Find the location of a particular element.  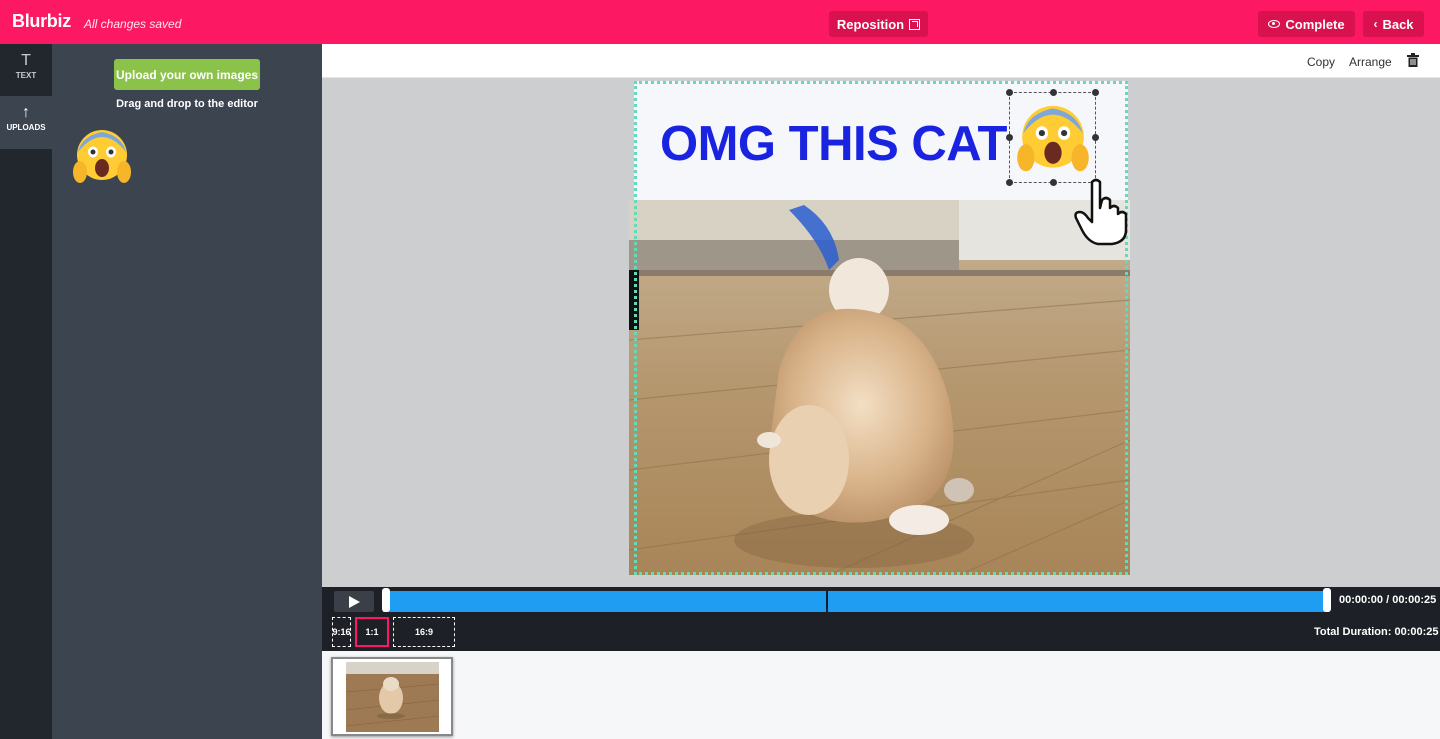

ratio-16-9-button: 16:9 is located at coordinates (424, 632).